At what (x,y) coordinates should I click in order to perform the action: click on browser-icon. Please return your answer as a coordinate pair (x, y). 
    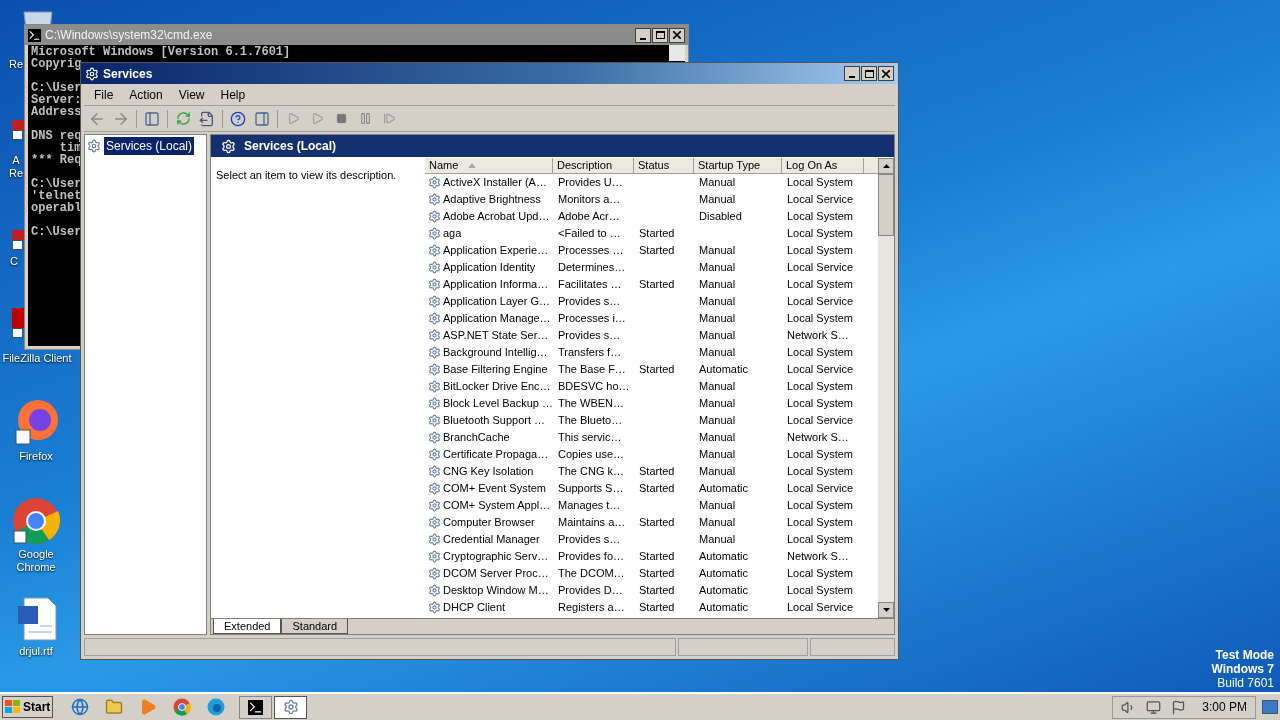
    Looking at the image, I should click on (80, 707).